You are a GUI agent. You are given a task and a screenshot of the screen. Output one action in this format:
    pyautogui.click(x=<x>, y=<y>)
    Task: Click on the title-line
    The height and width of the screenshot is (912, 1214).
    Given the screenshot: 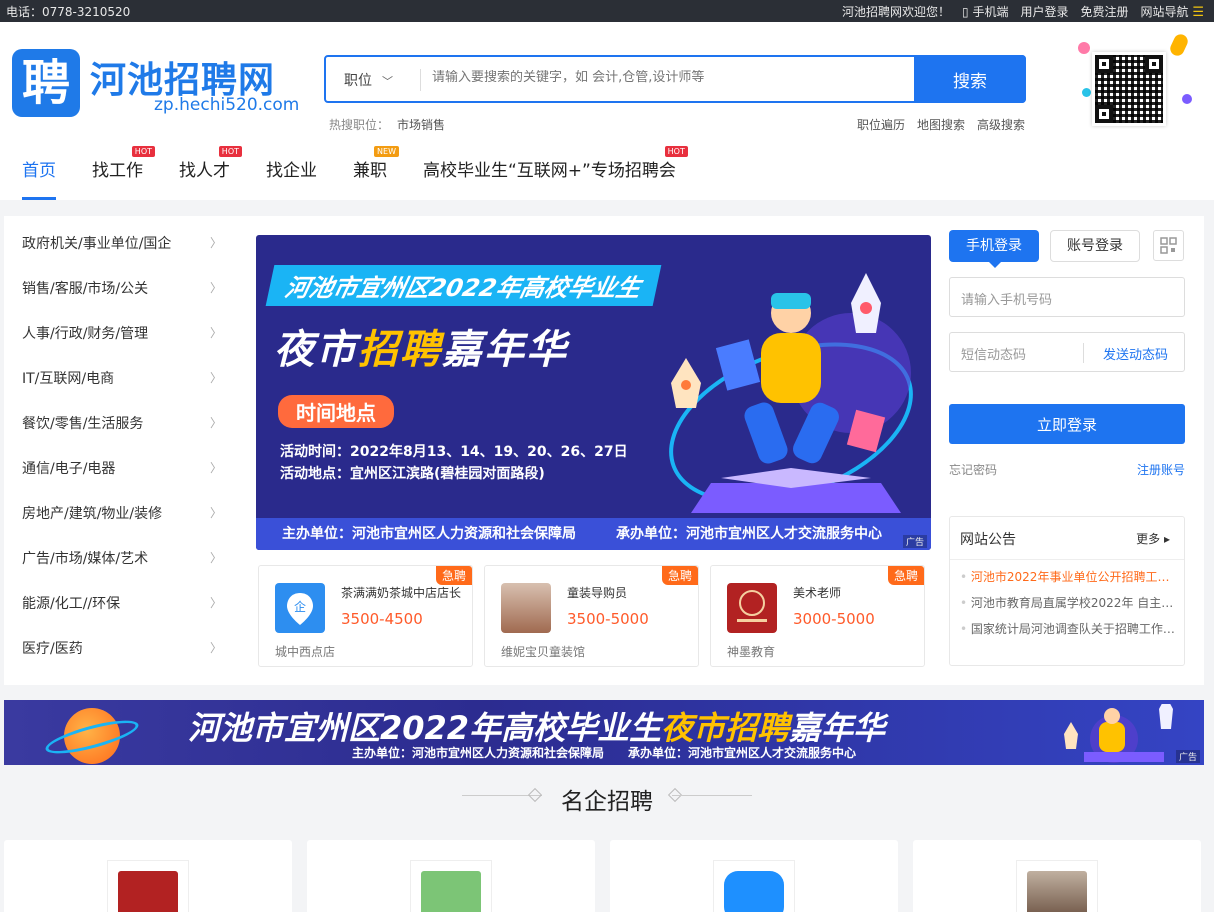 What is the action you would take?
    pyautogui.click(x=712, y=795)
    